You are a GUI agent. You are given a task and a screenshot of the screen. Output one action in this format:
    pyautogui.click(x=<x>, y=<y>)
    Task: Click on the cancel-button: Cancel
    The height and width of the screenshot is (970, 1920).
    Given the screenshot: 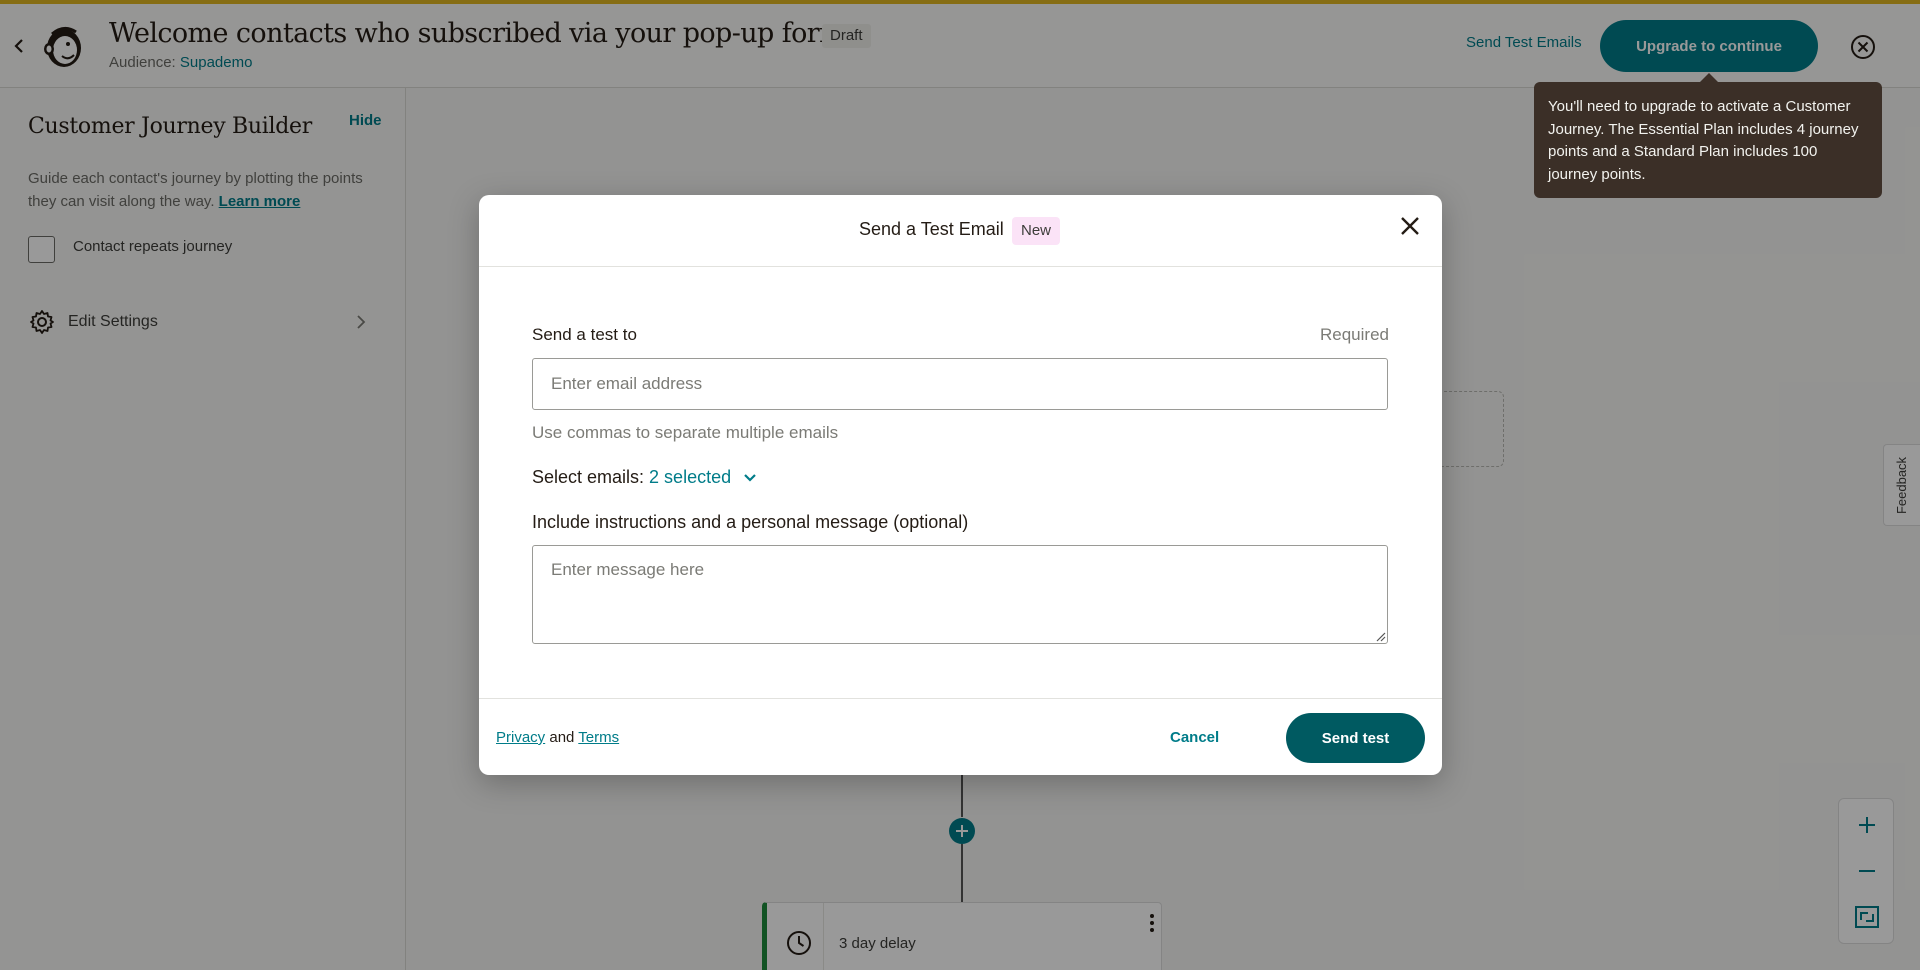 What is the action you would take?
    pyautogui.click(x=1194, y=737)
    